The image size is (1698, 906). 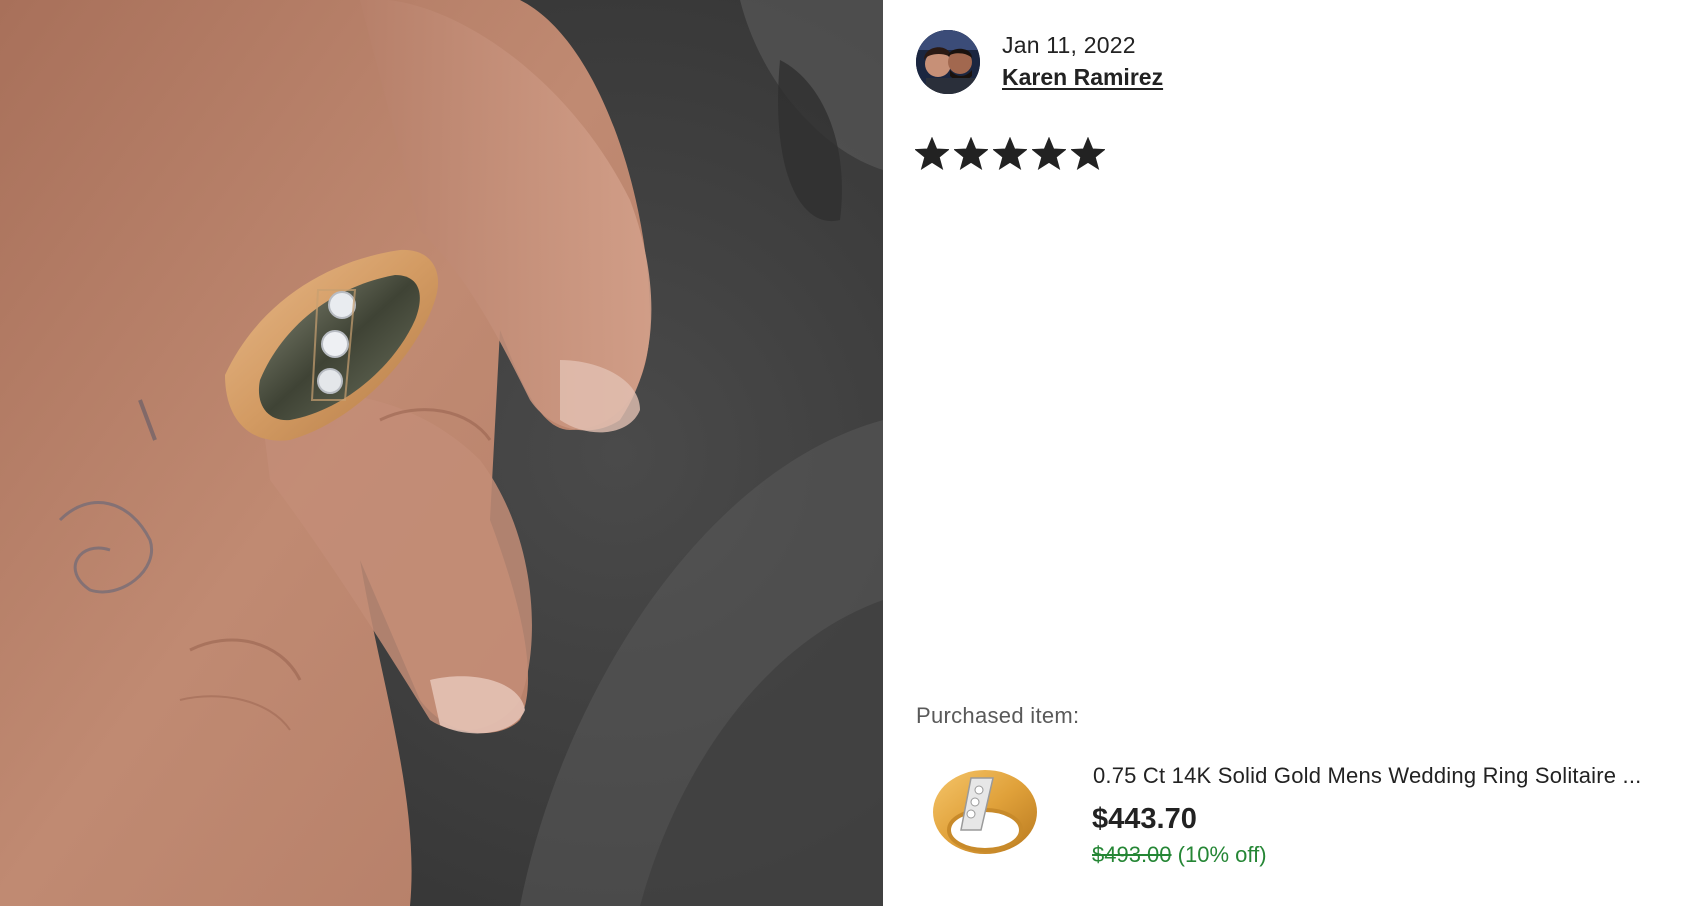 What do you see at coordinates (1069, 45) in the screenshot?
I see `review-date: Jan 11, 2022` at bounding box center [1069, 45].